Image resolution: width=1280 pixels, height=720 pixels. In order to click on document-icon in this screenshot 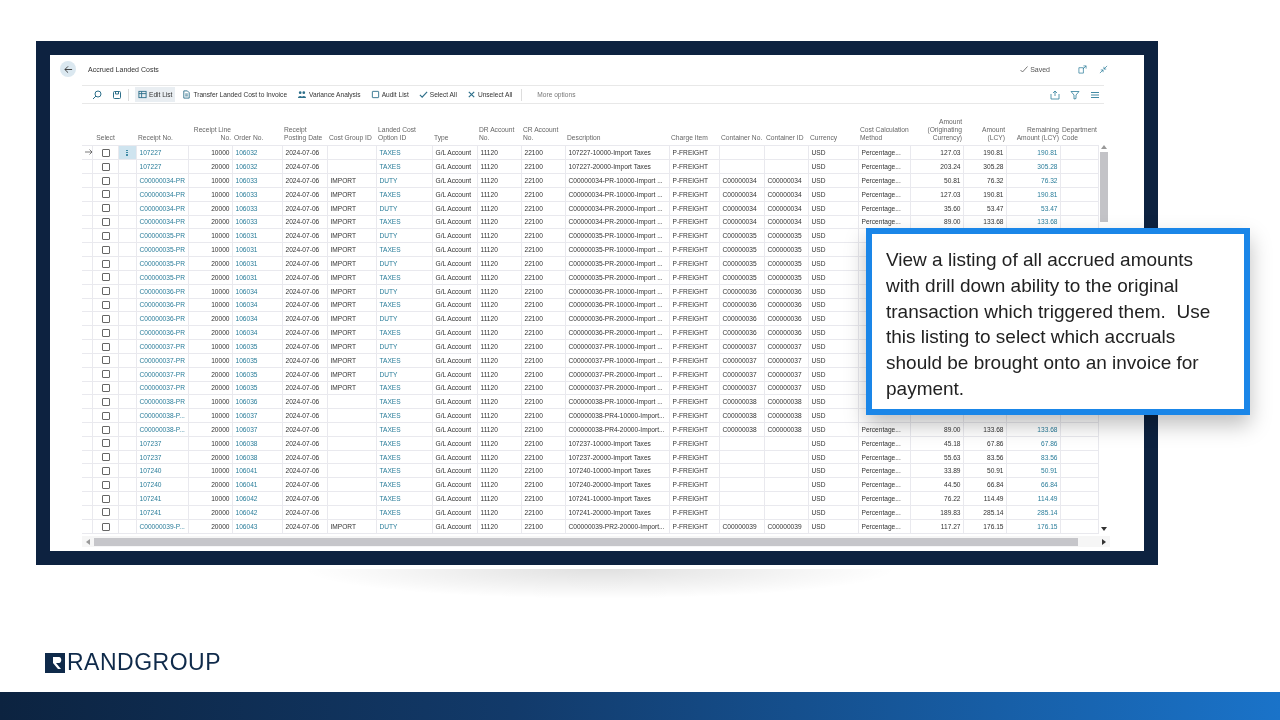, I will do `click(187, 94)`.